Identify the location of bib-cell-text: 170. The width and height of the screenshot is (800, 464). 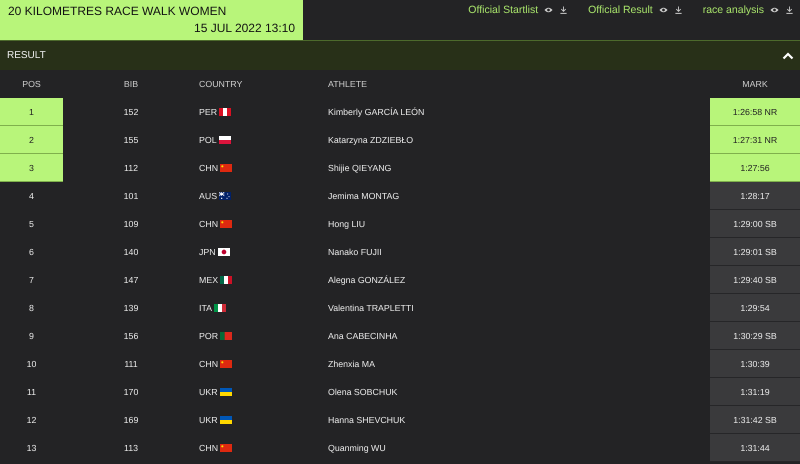
(131, 392).